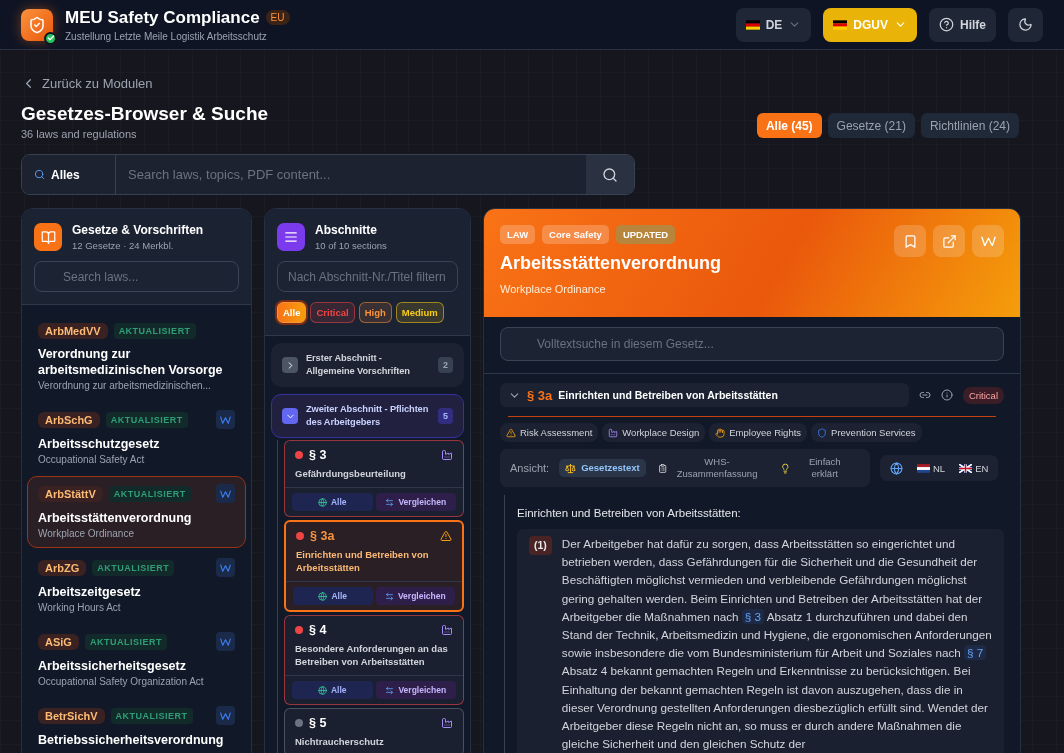 This screenshot has height=753, width=1064. Describe the element at coordinates (358, 365) in the screenshot. I see `group-title: Erster Abschnitt - Allgemeine Vorschriften` at that location.